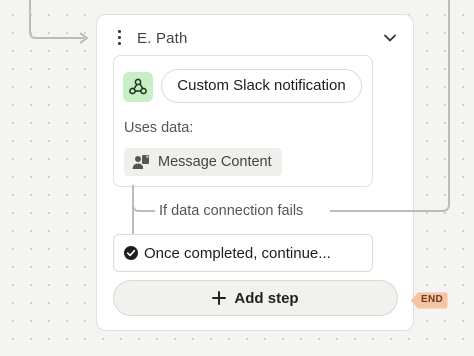 The height and width of the screenshot is (356, 474). Describe the element at coordinates (56, 19) in the screenshot. I see `incoming-connector` at that location.